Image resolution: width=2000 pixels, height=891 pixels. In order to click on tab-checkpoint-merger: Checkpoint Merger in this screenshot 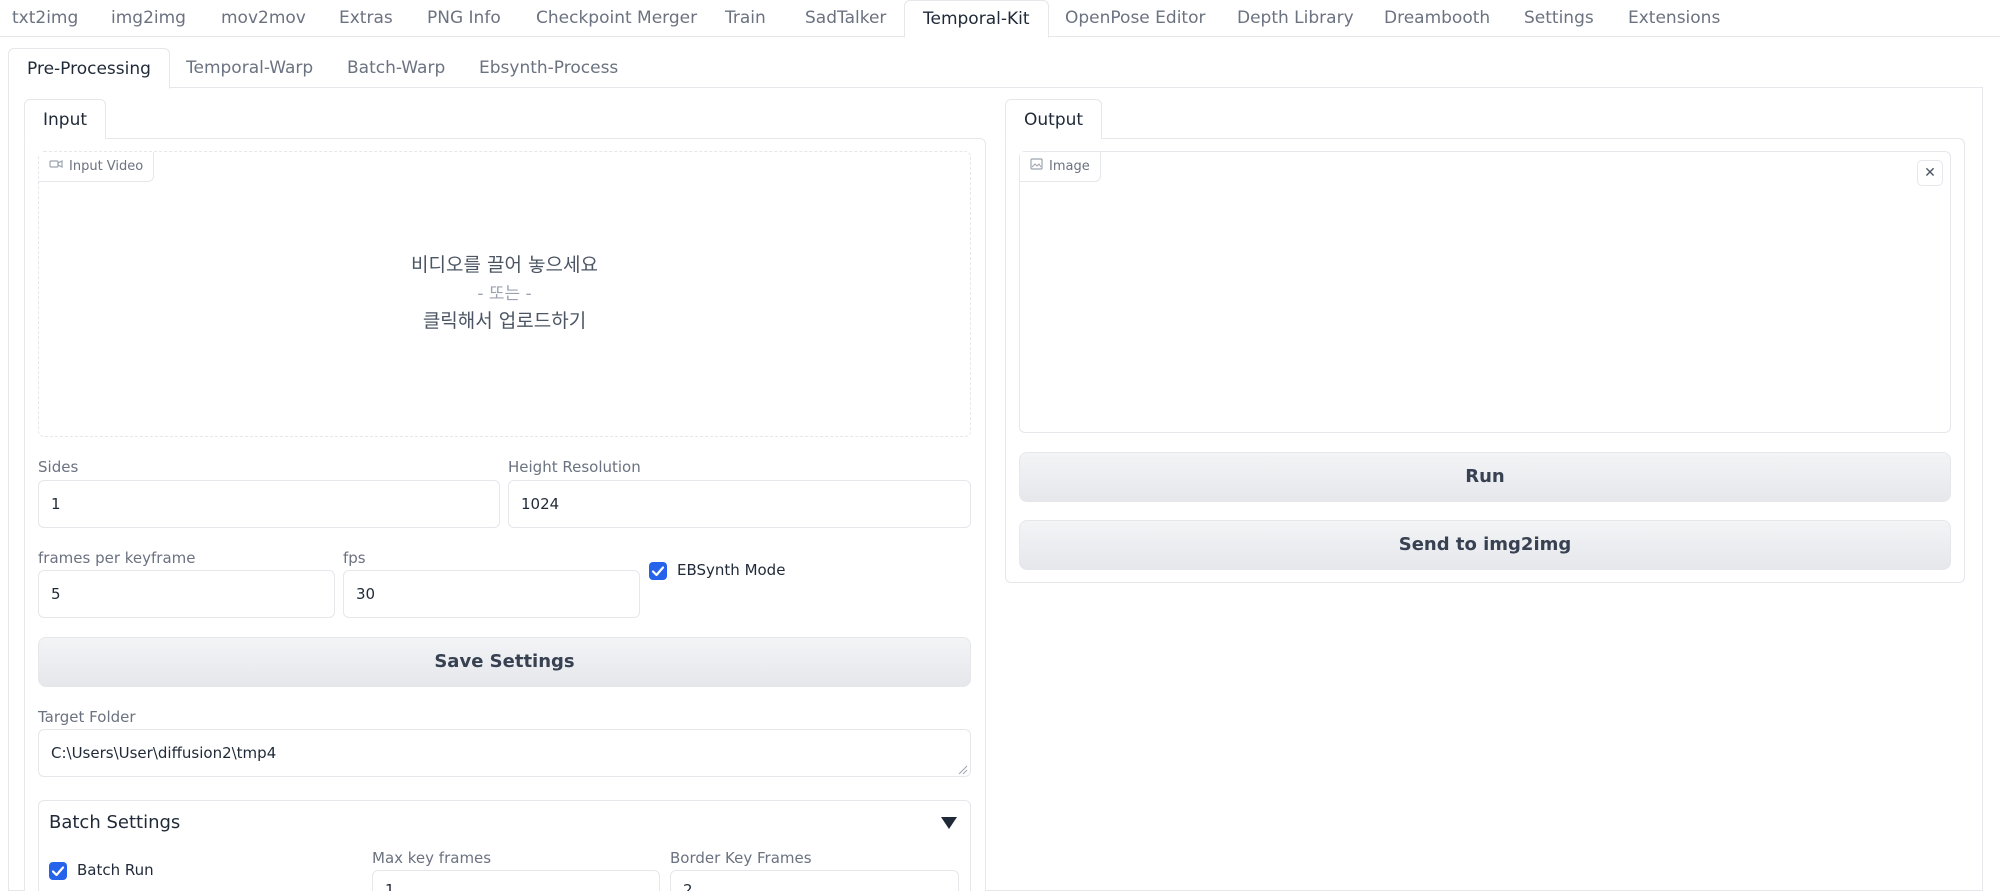, I will do `click(616, 18)`.